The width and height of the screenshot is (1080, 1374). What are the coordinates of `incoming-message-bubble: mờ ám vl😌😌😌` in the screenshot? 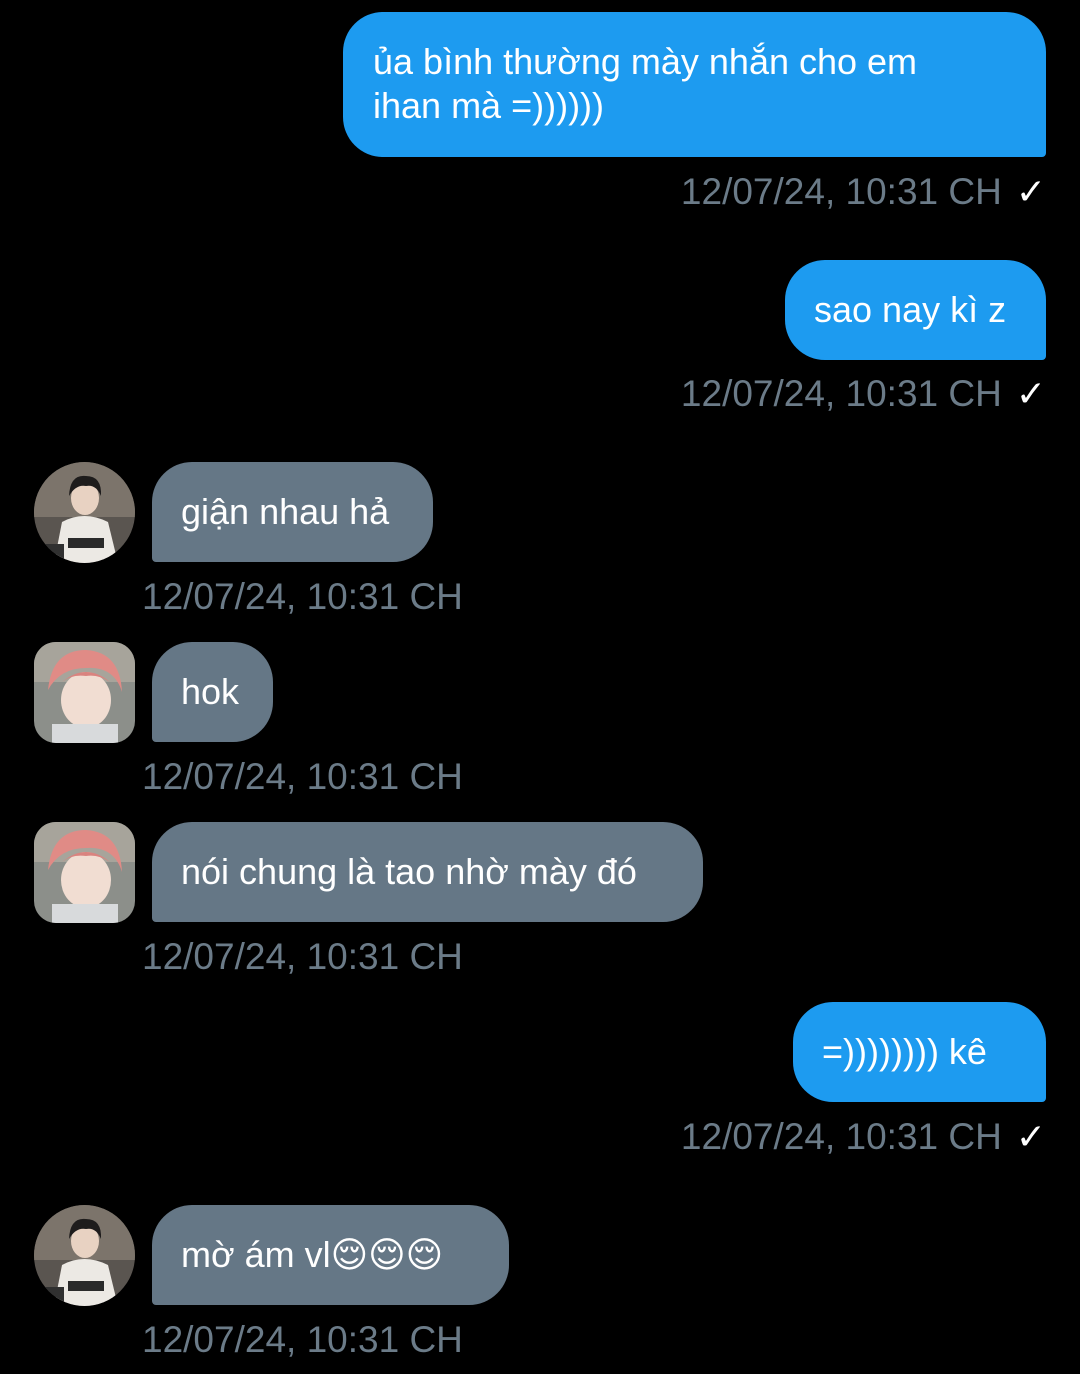 It's located at (330, 1255).